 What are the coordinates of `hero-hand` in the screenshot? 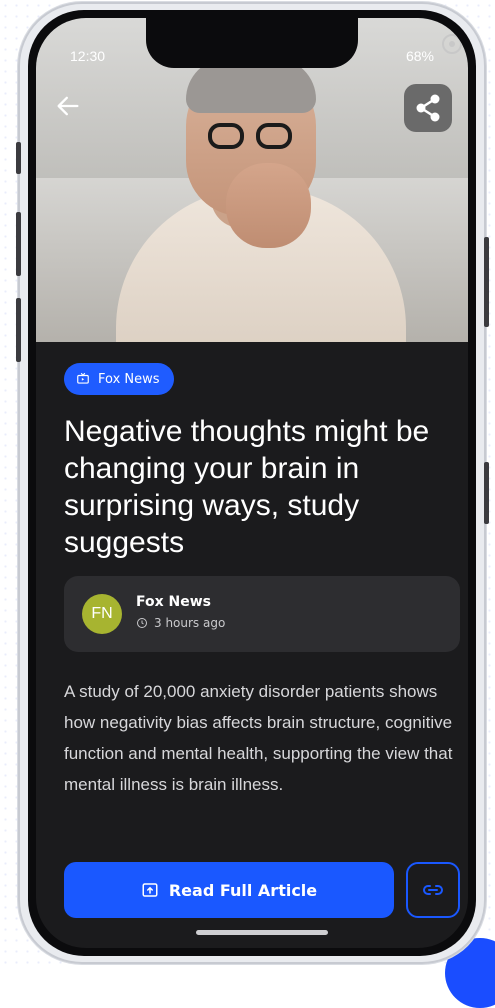 It's located at (268, 205).